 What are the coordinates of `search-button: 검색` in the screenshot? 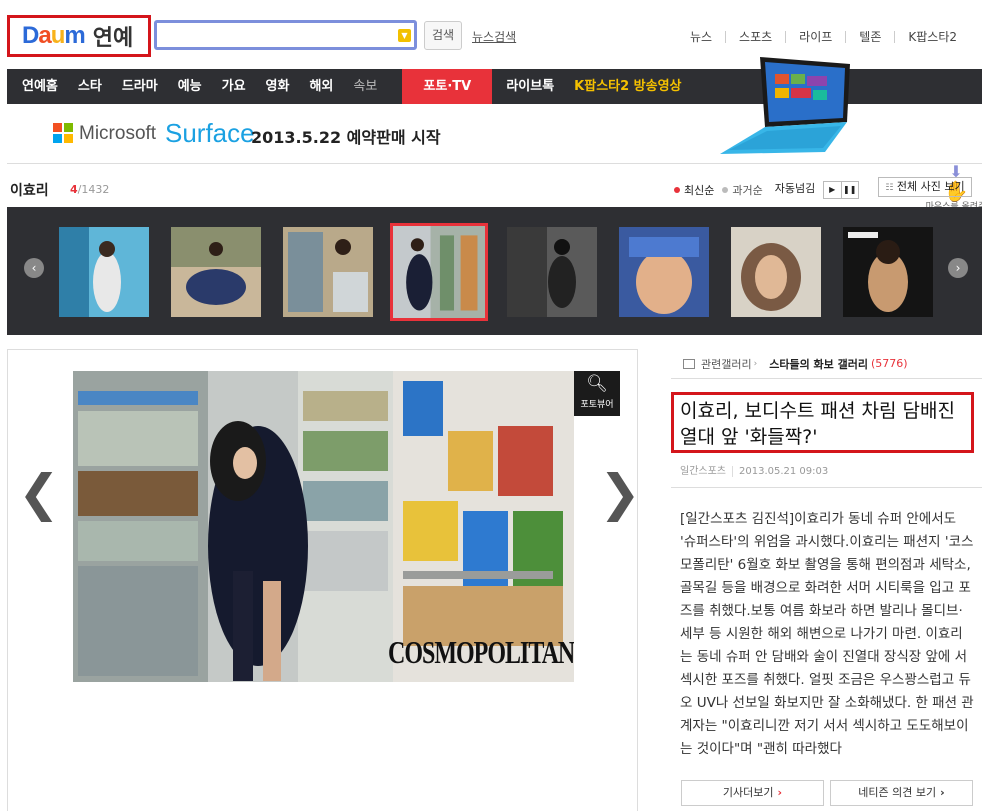 It's located at (443, 35).